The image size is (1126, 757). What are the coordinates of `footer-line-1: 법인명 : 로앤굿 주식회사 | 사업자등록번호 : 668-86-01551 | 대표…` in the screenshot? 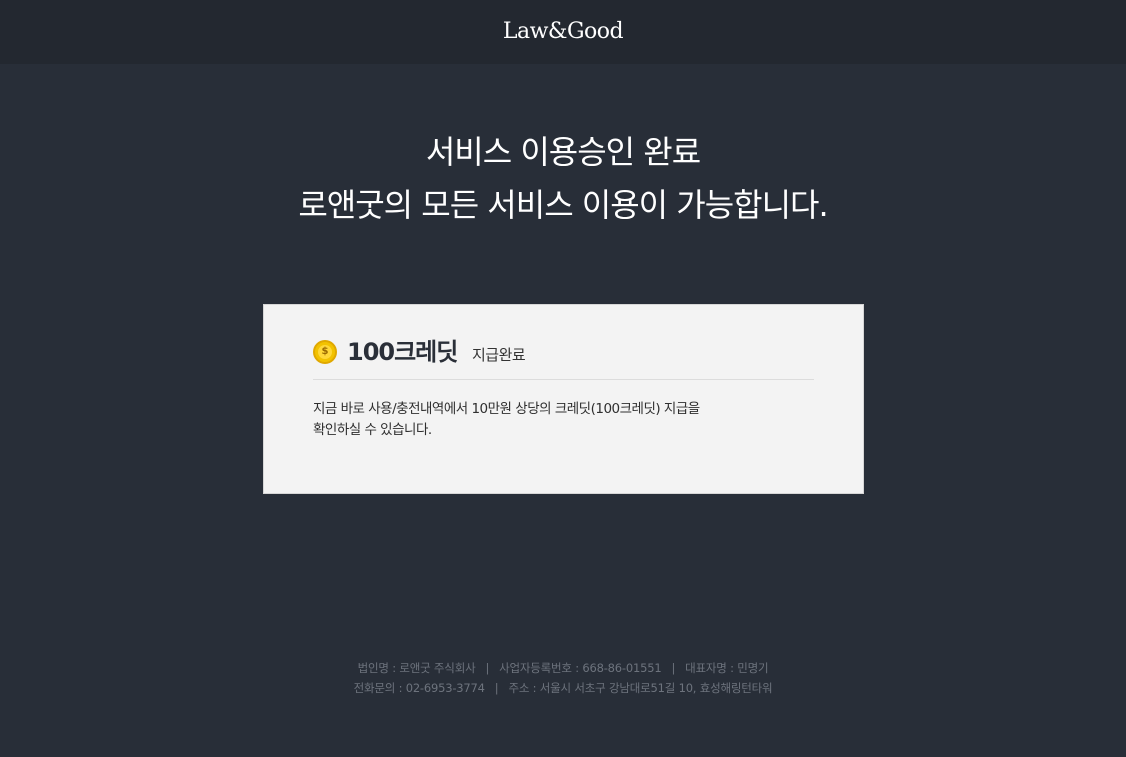 It's located at (563, 668).